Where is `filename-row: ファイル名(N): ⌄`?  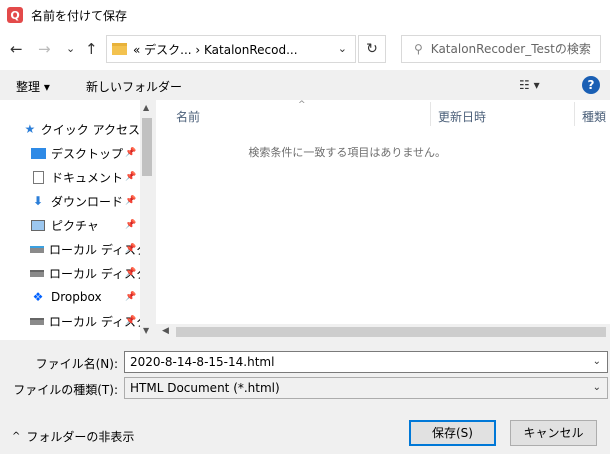
filename-row: ファイル名(N): ⌄ is located at coordinates (305, 362).